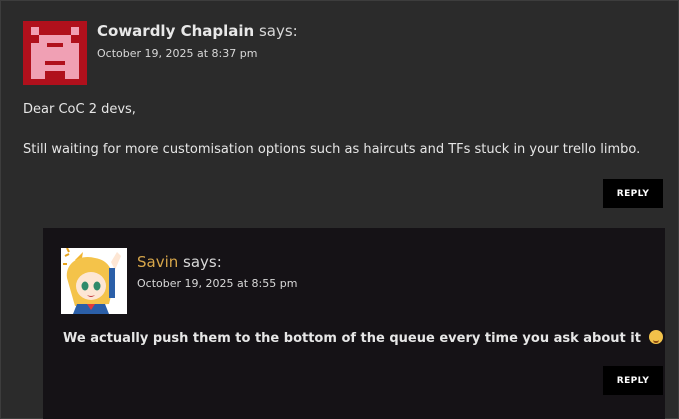  What do you see at coordinates (217, 283) in the screenshot?
I see `reply-date-link: October 19, 2025 at 8:55 pm` at bounding box center [217, 283].